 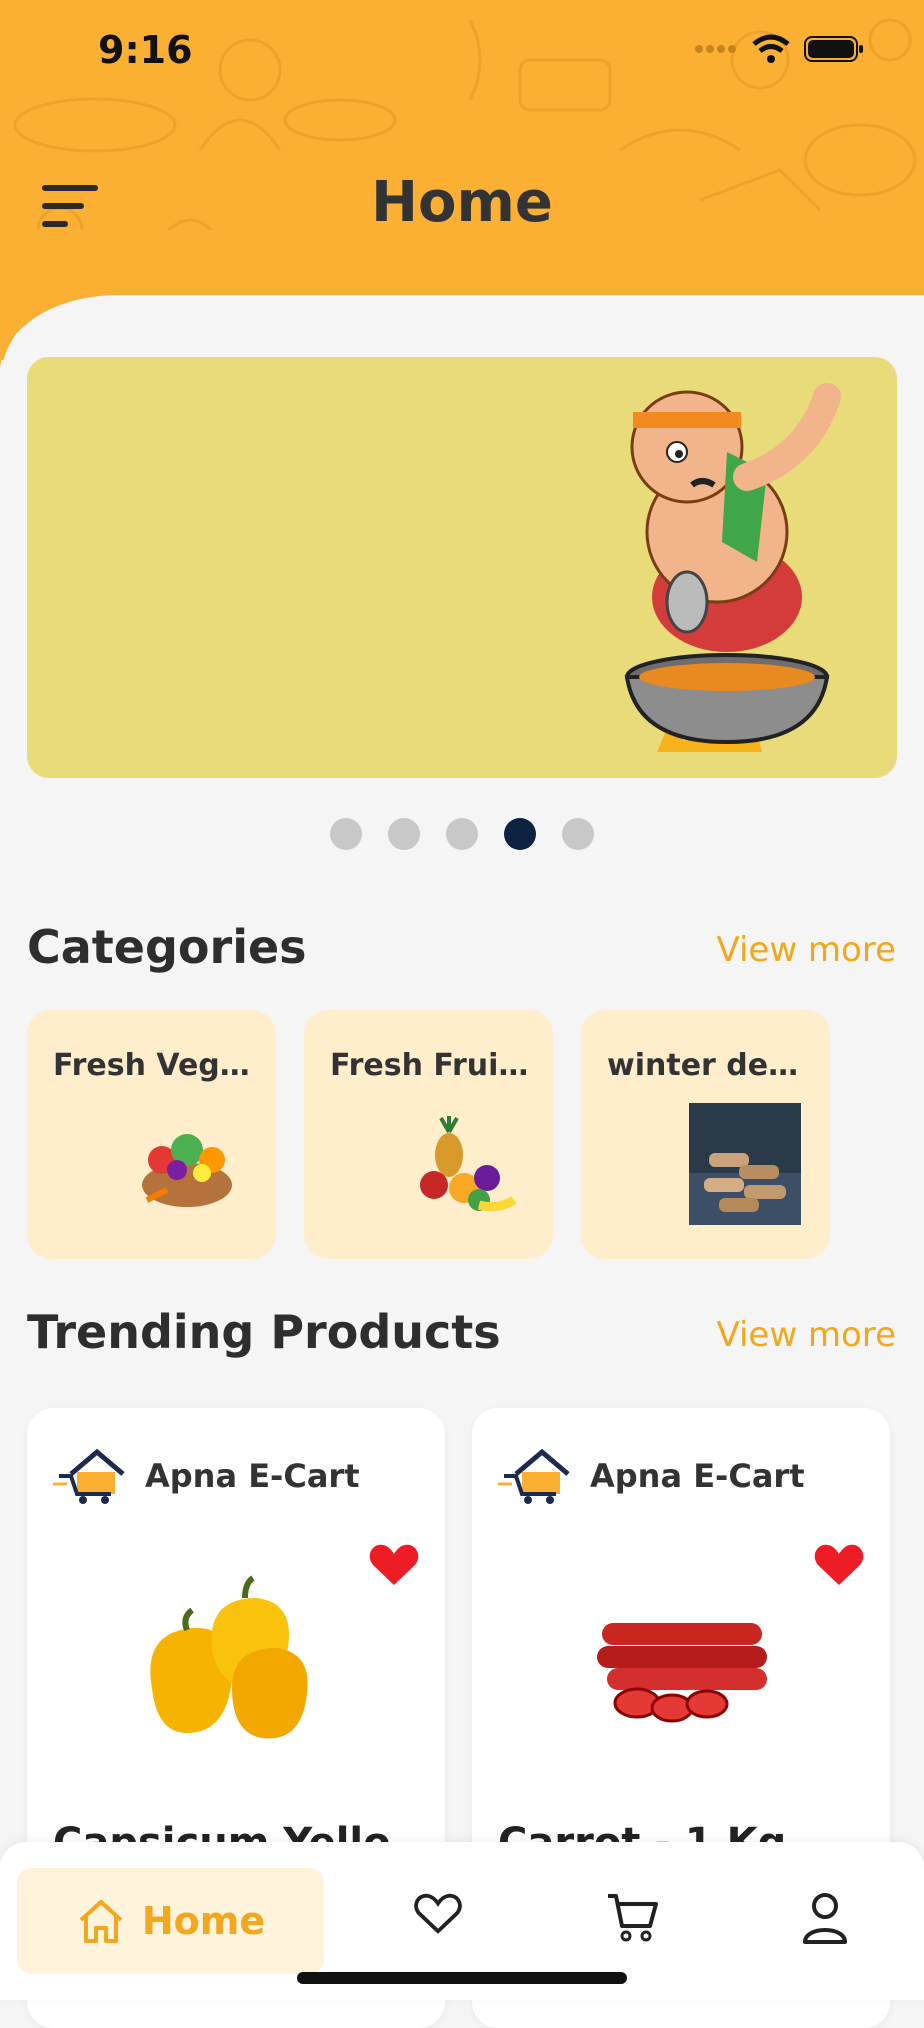 What do you see at coordinates (732, 567) in the screenshot?
I see `chef-illustration` at bounding box center [732, 567].